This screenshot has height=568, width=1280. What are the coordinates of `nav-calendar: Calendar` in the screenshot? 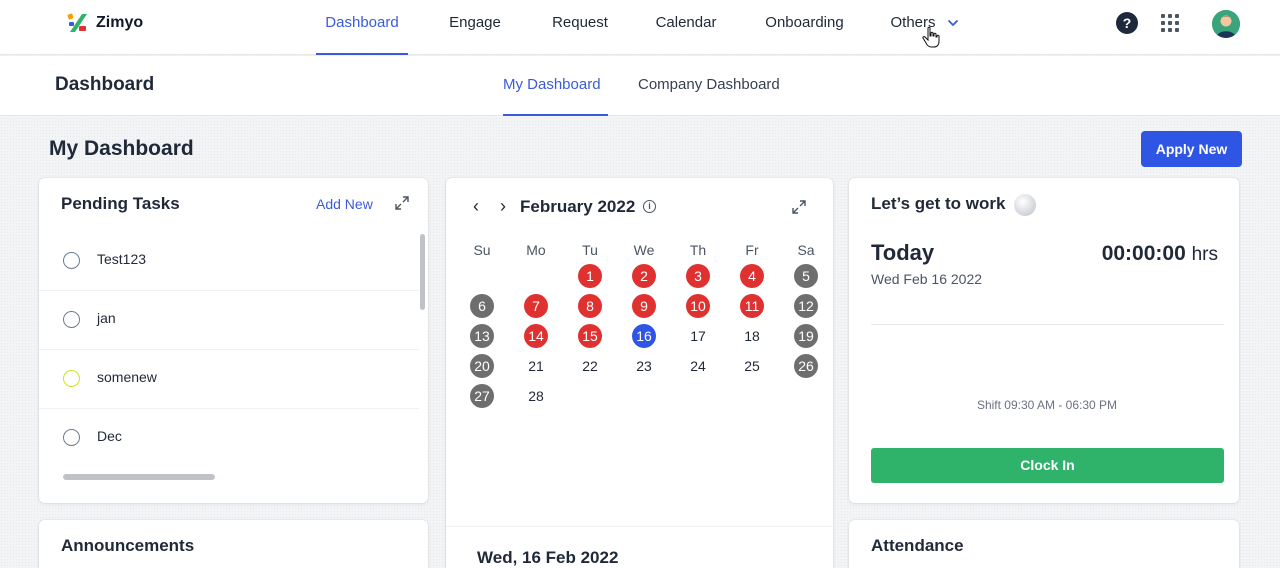 It's located at (686, 27).